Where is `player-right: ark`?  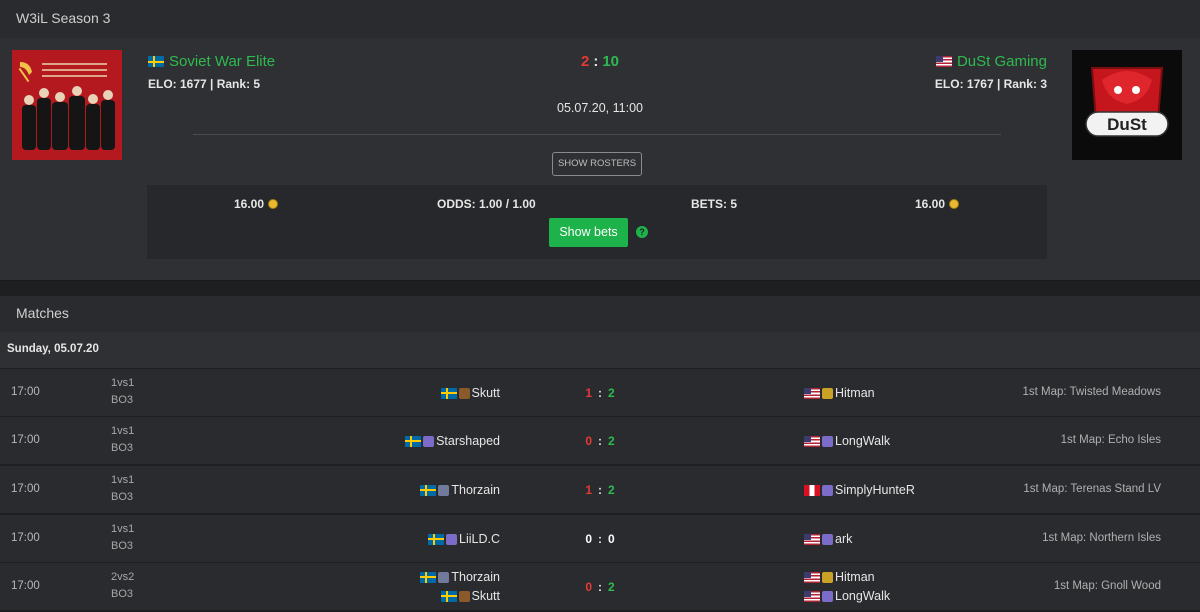
player-right: ark is located at coordinates (828, 539).